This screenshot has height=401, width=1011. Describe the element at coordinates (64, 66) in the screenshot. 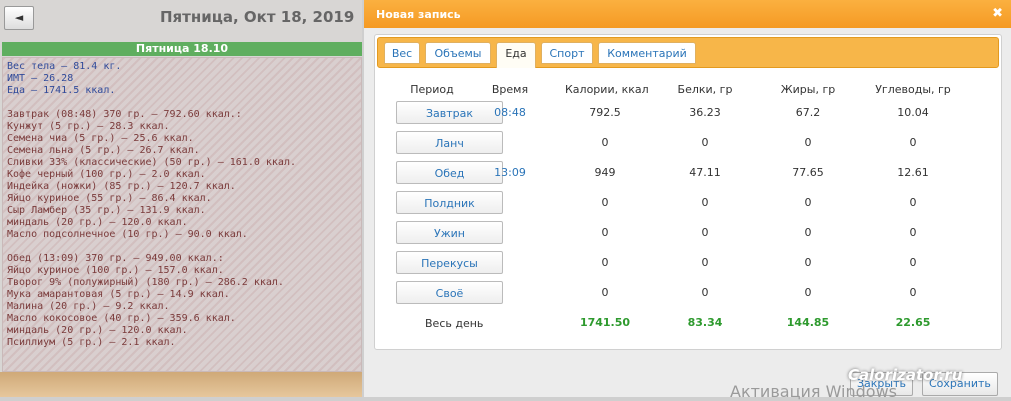

I see `diary-line: Вес тела — 81.4 кг.` at that location.